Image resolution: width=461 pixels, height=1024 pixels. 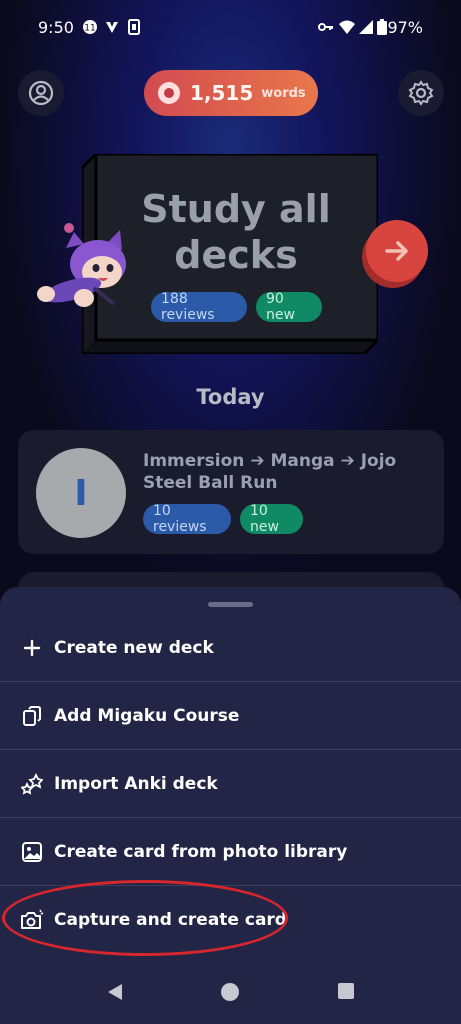 What do you see at coordinates (187, 519) in the screenshot?
I see `deck-reviews-badge: 10 reviews` at bounding box center [187, 519].